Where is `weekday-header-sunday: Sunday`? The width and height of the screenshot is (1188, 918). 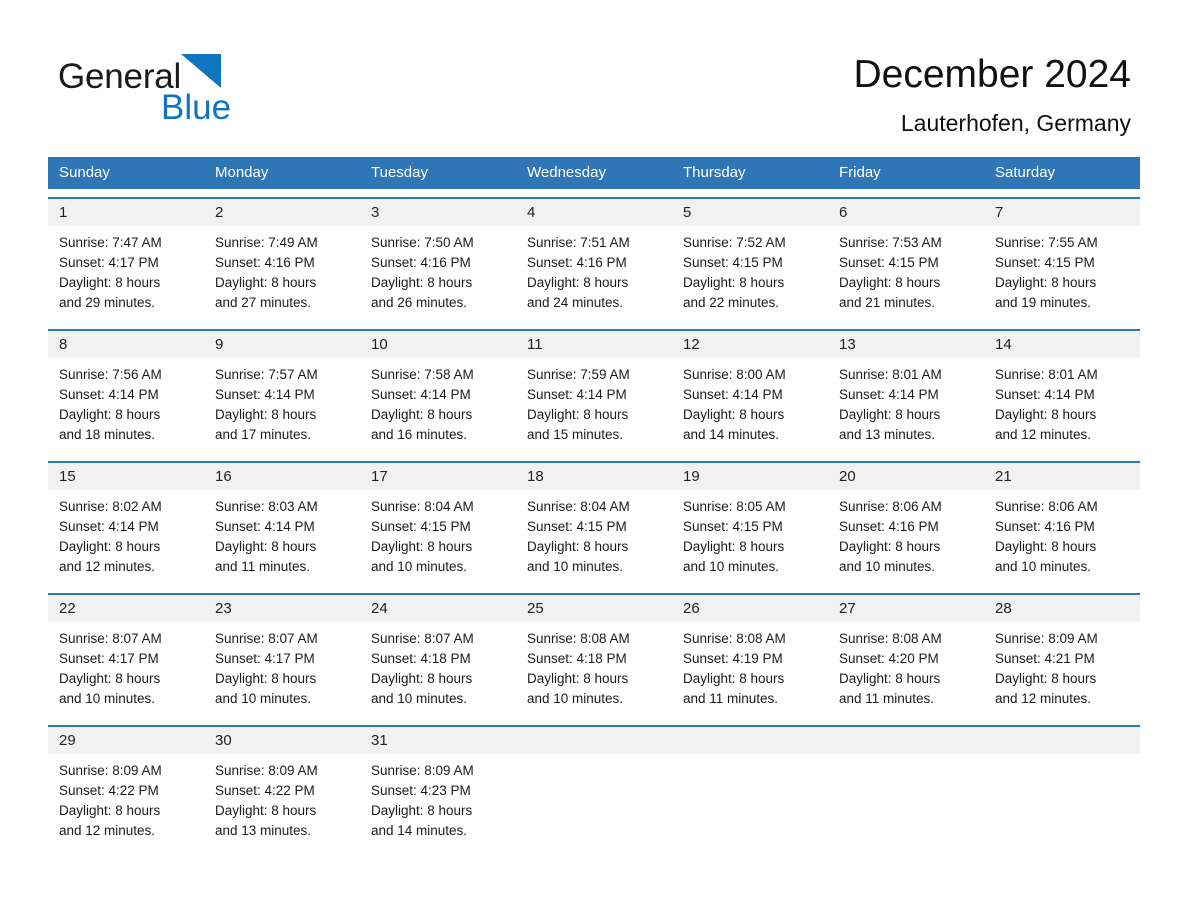
weekday-header-sunday: Sunday is located at coordinates (84, 172).